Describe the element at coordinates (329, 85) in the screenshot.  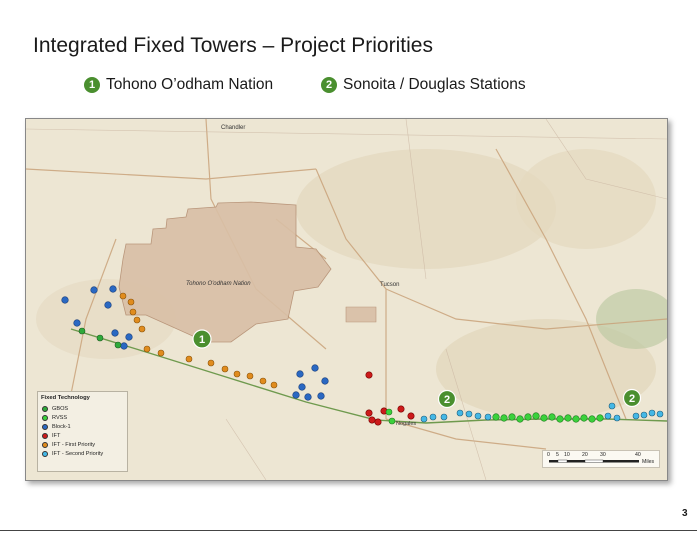
I see `priority-2-number-badge: 2` at that location.